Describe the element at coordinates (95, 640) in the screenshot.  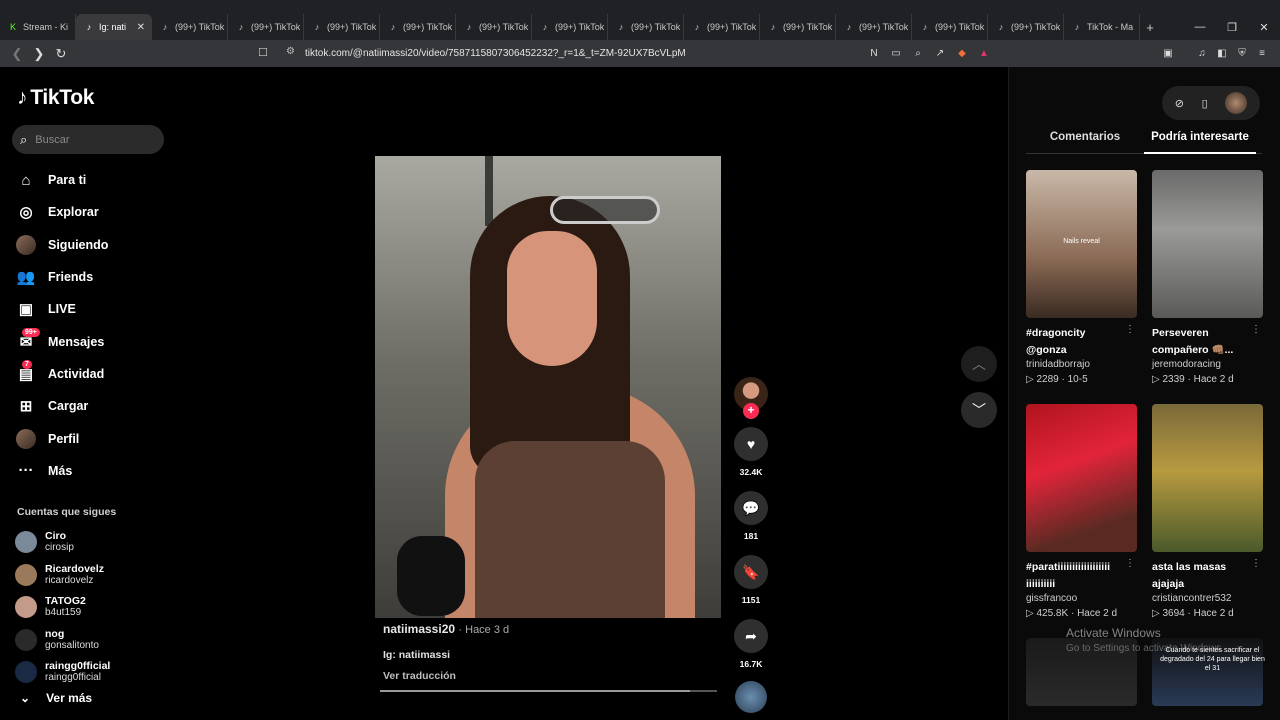
I see `following-item: nog gonsalitonto` at that location.